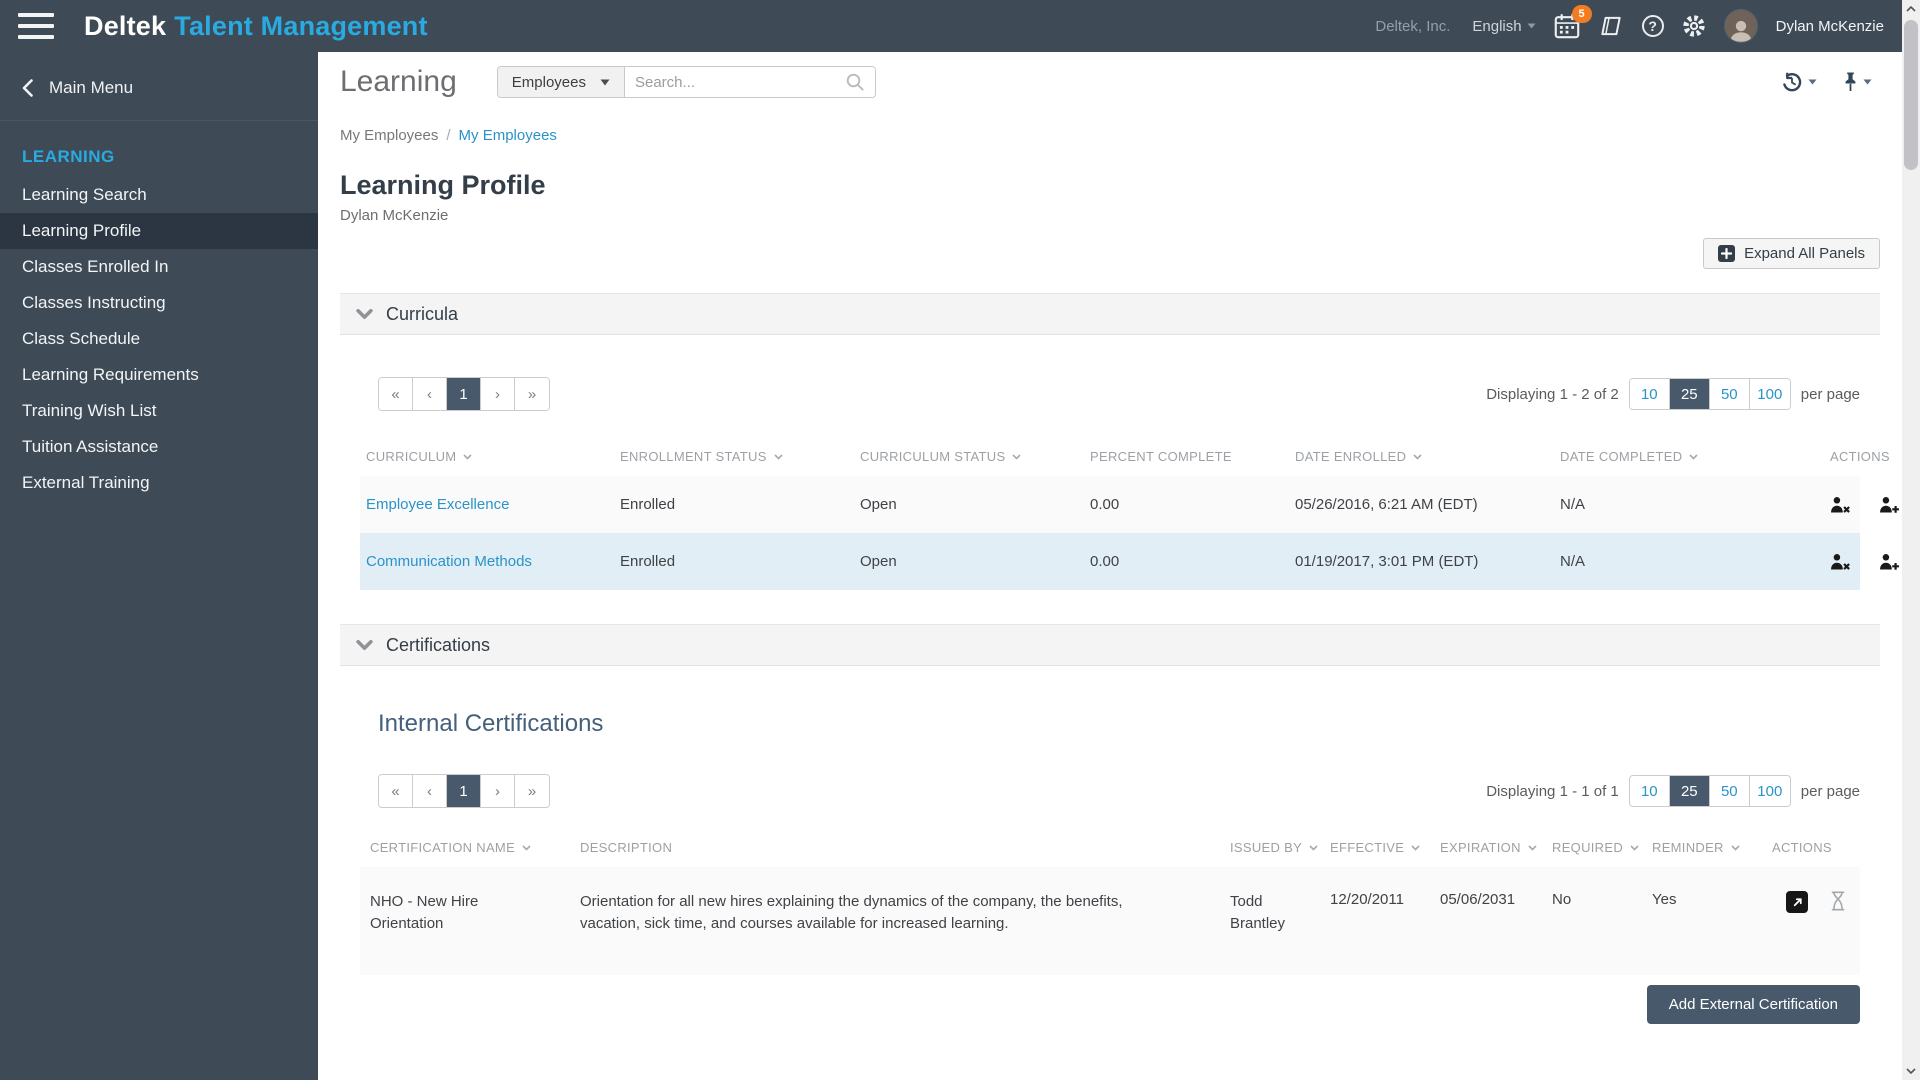  Describe the element at coordinates (1911, 95) in the screenshot. I see `scrollbar-thumb` at that location.